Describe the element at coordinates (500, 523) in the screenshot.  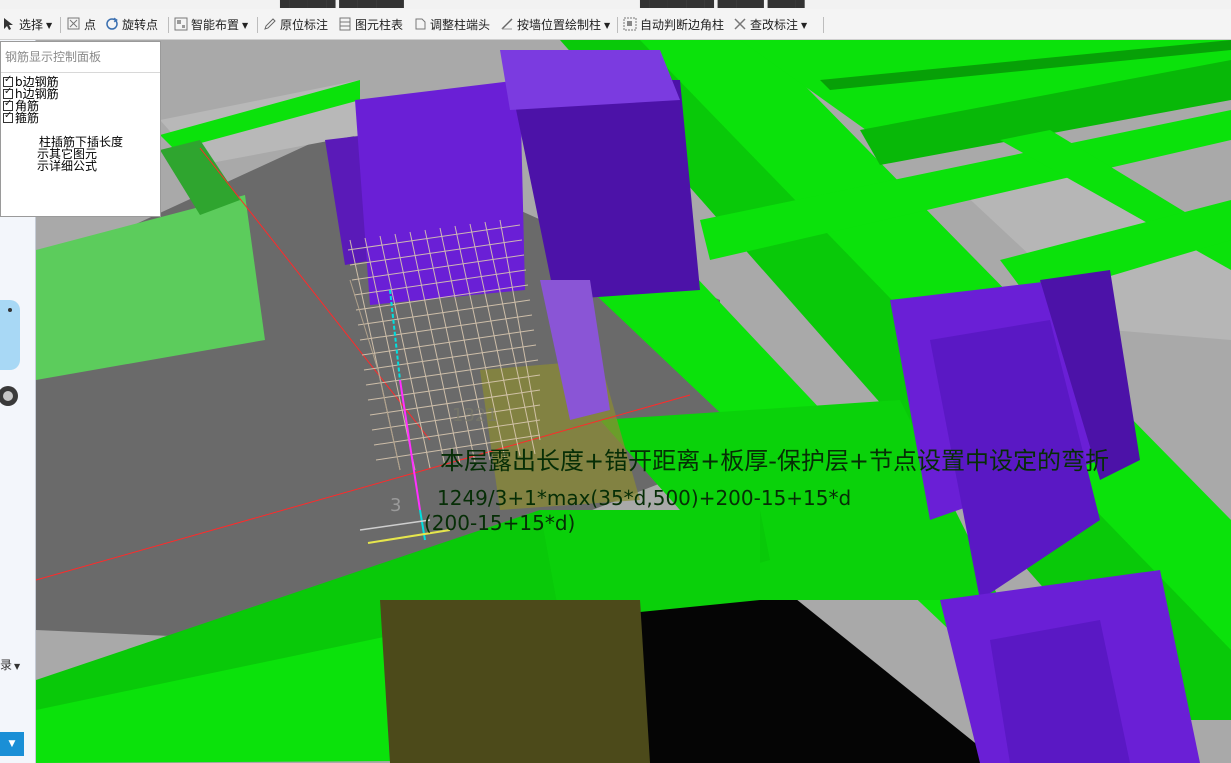
I see `formula-sub: (200-15+15*d)` at that location.